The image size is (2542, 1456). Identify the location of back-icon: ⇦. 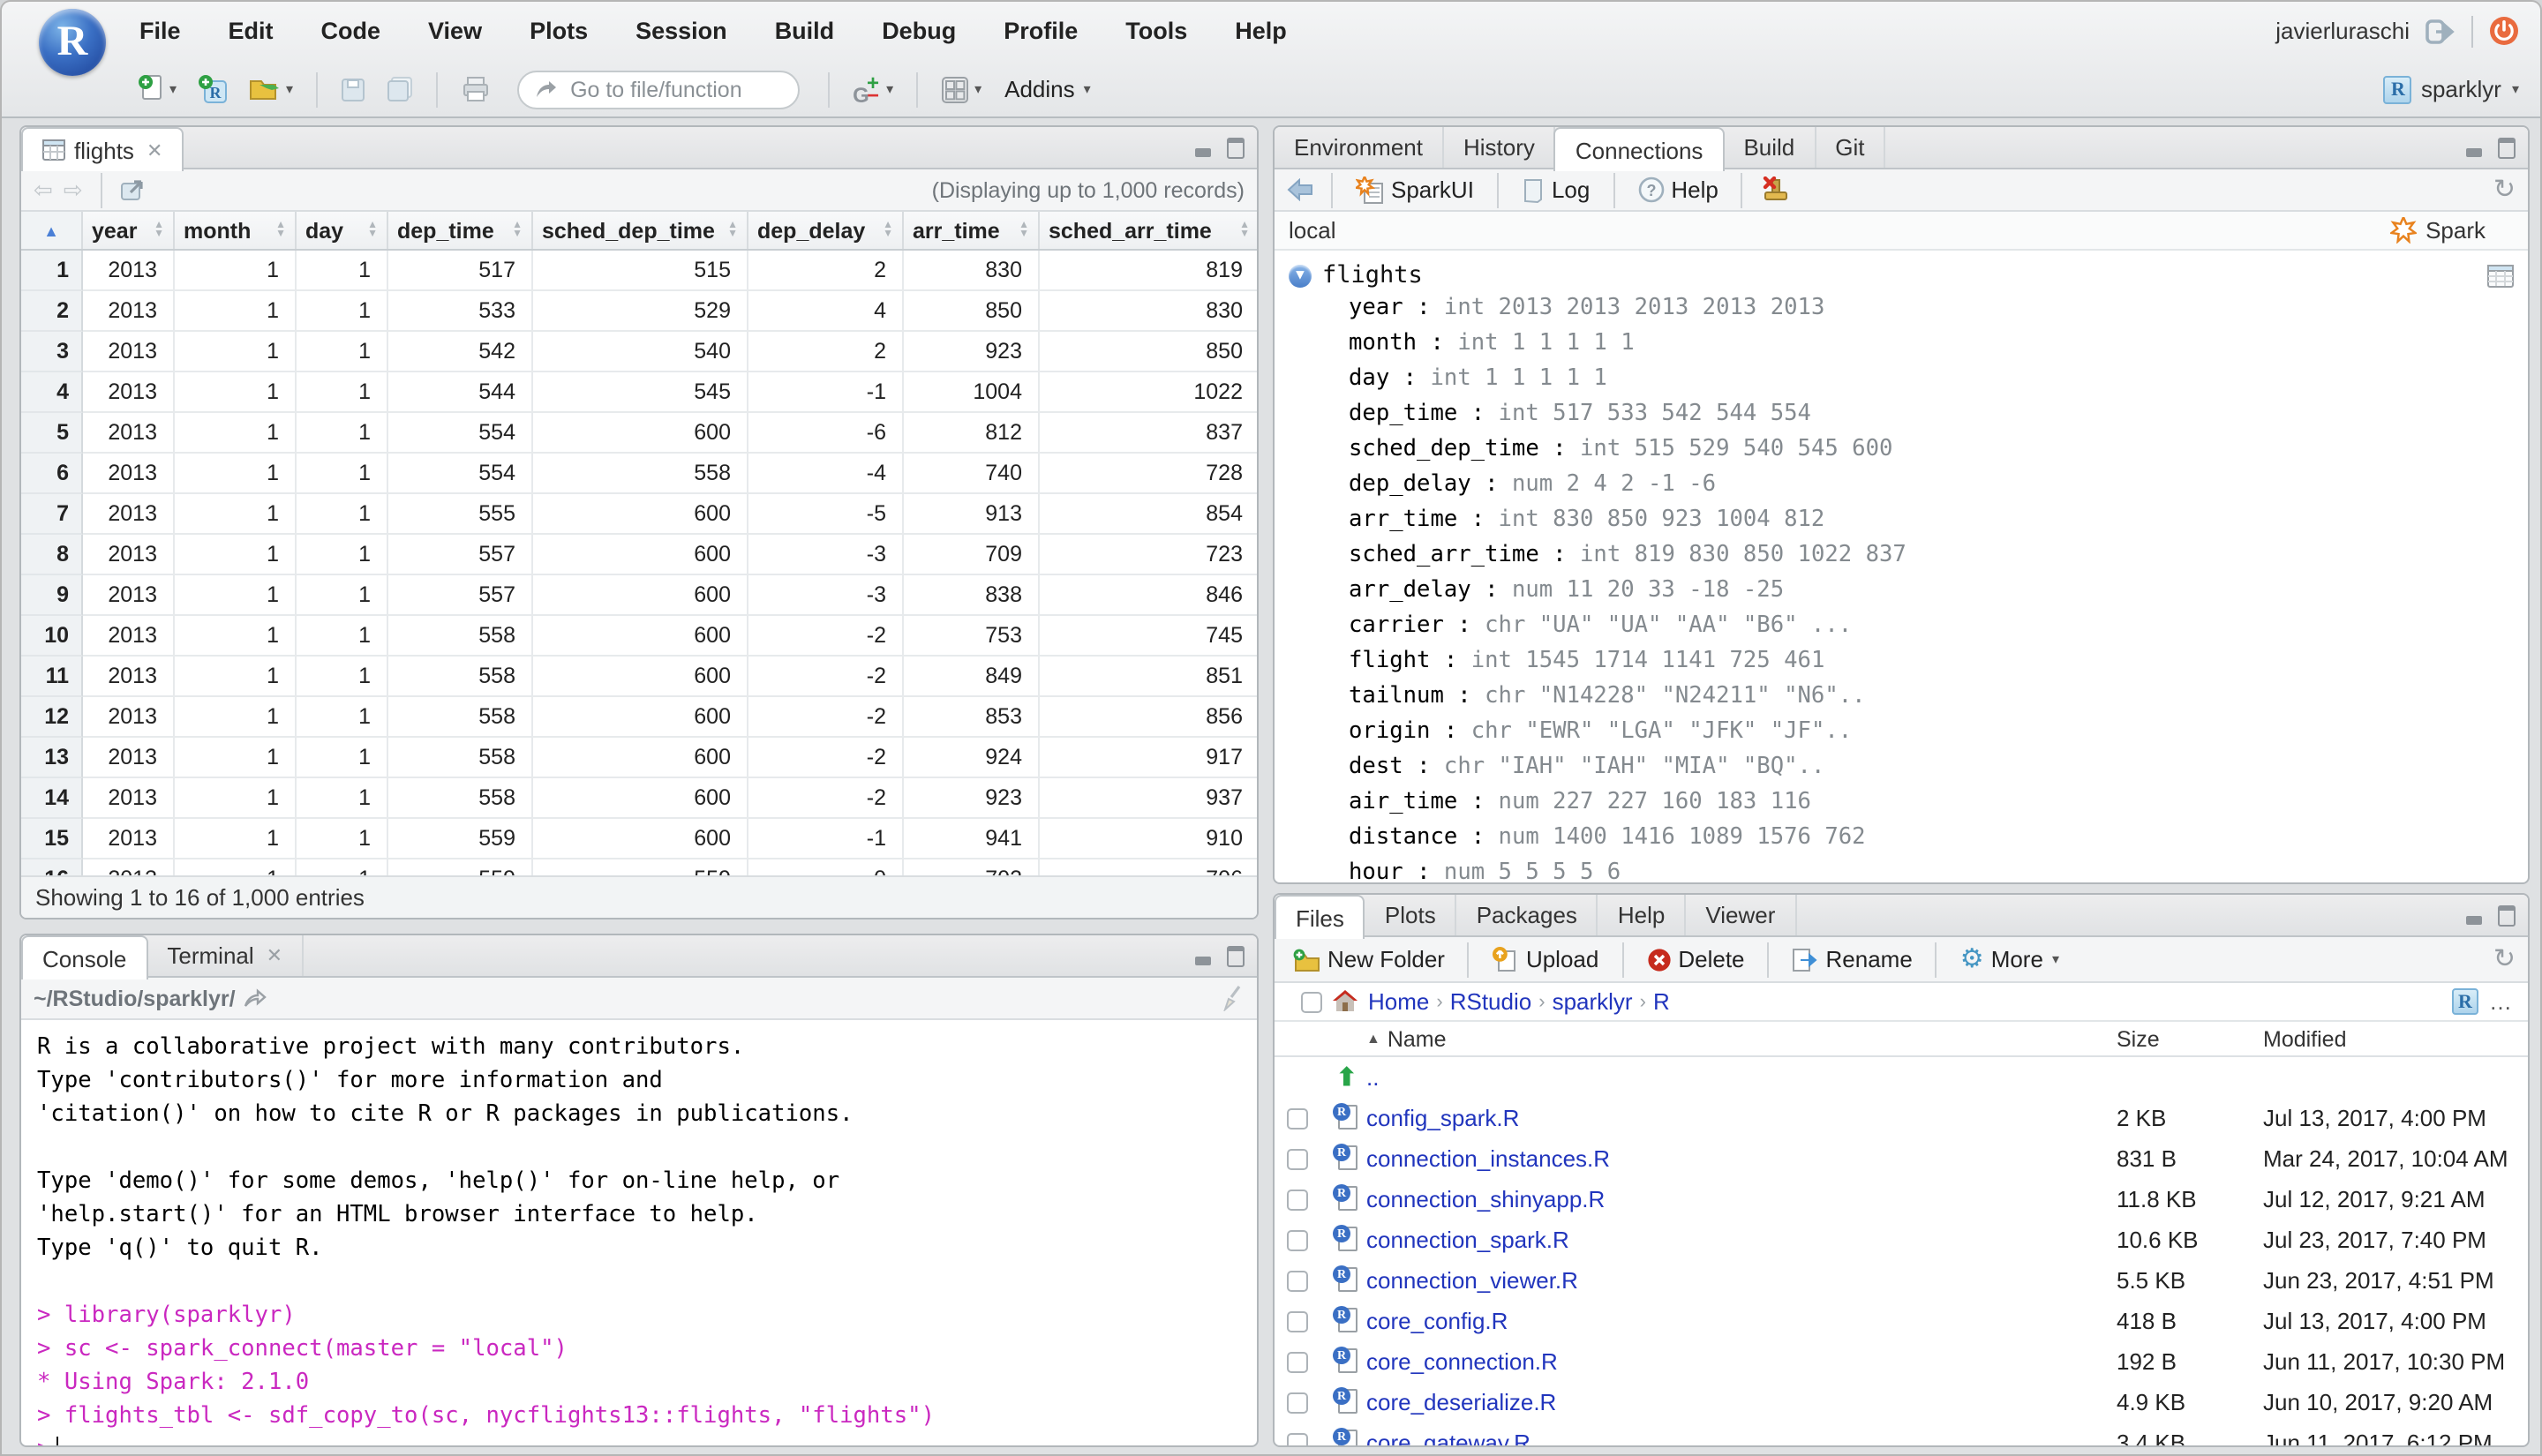
(43, 190).